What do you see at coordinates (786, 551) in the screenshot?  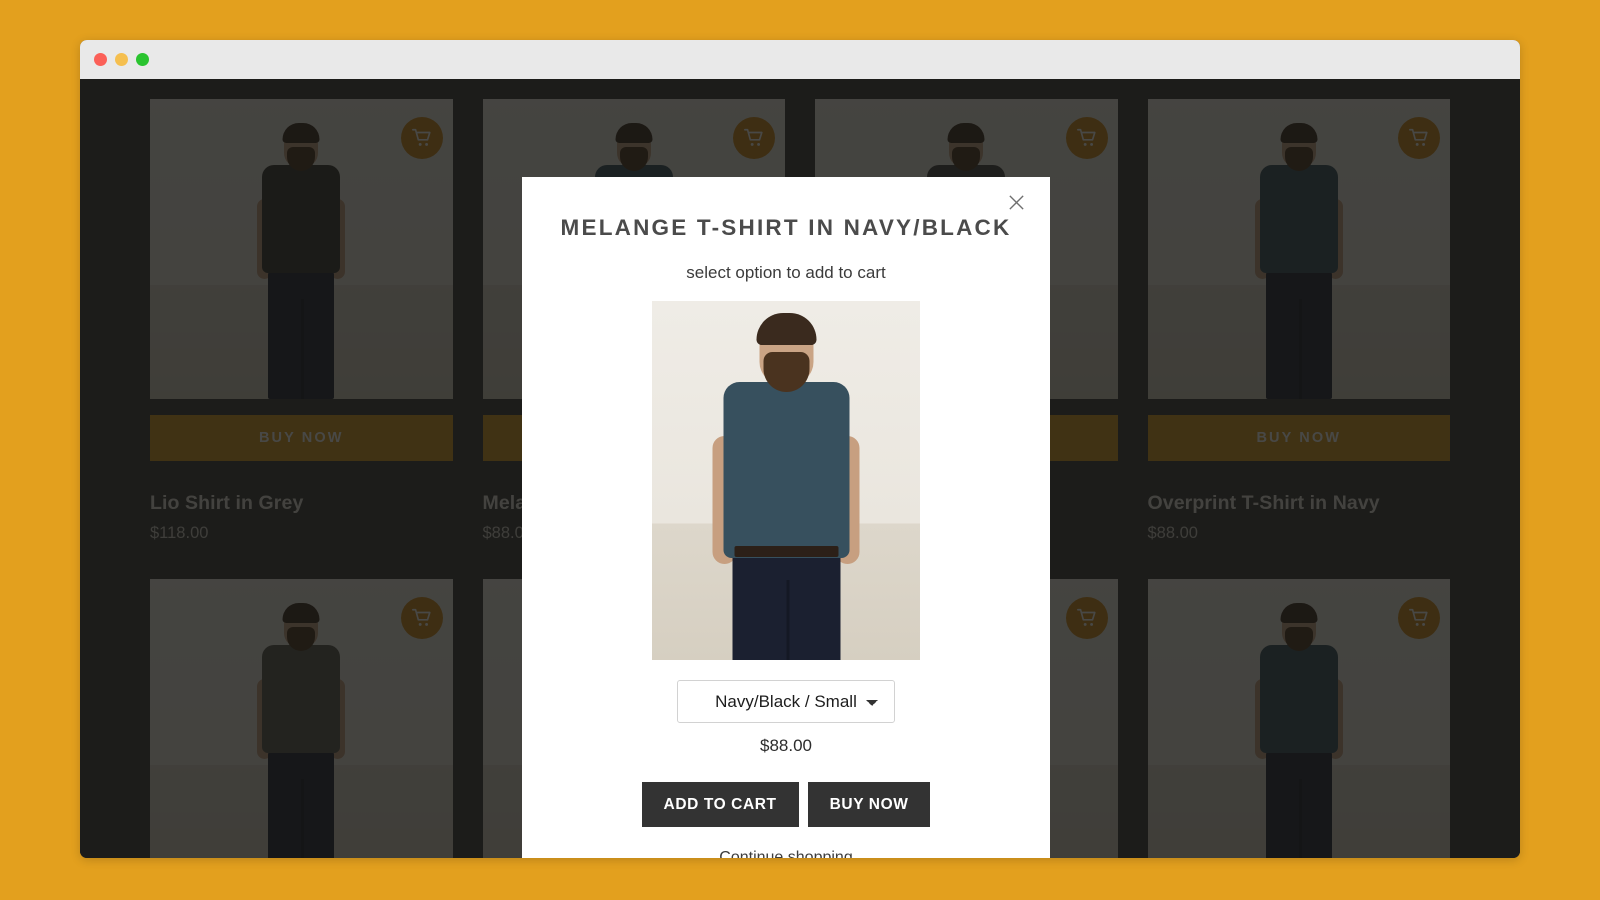 I see `figure-belt` at bounding box center [786, 551].